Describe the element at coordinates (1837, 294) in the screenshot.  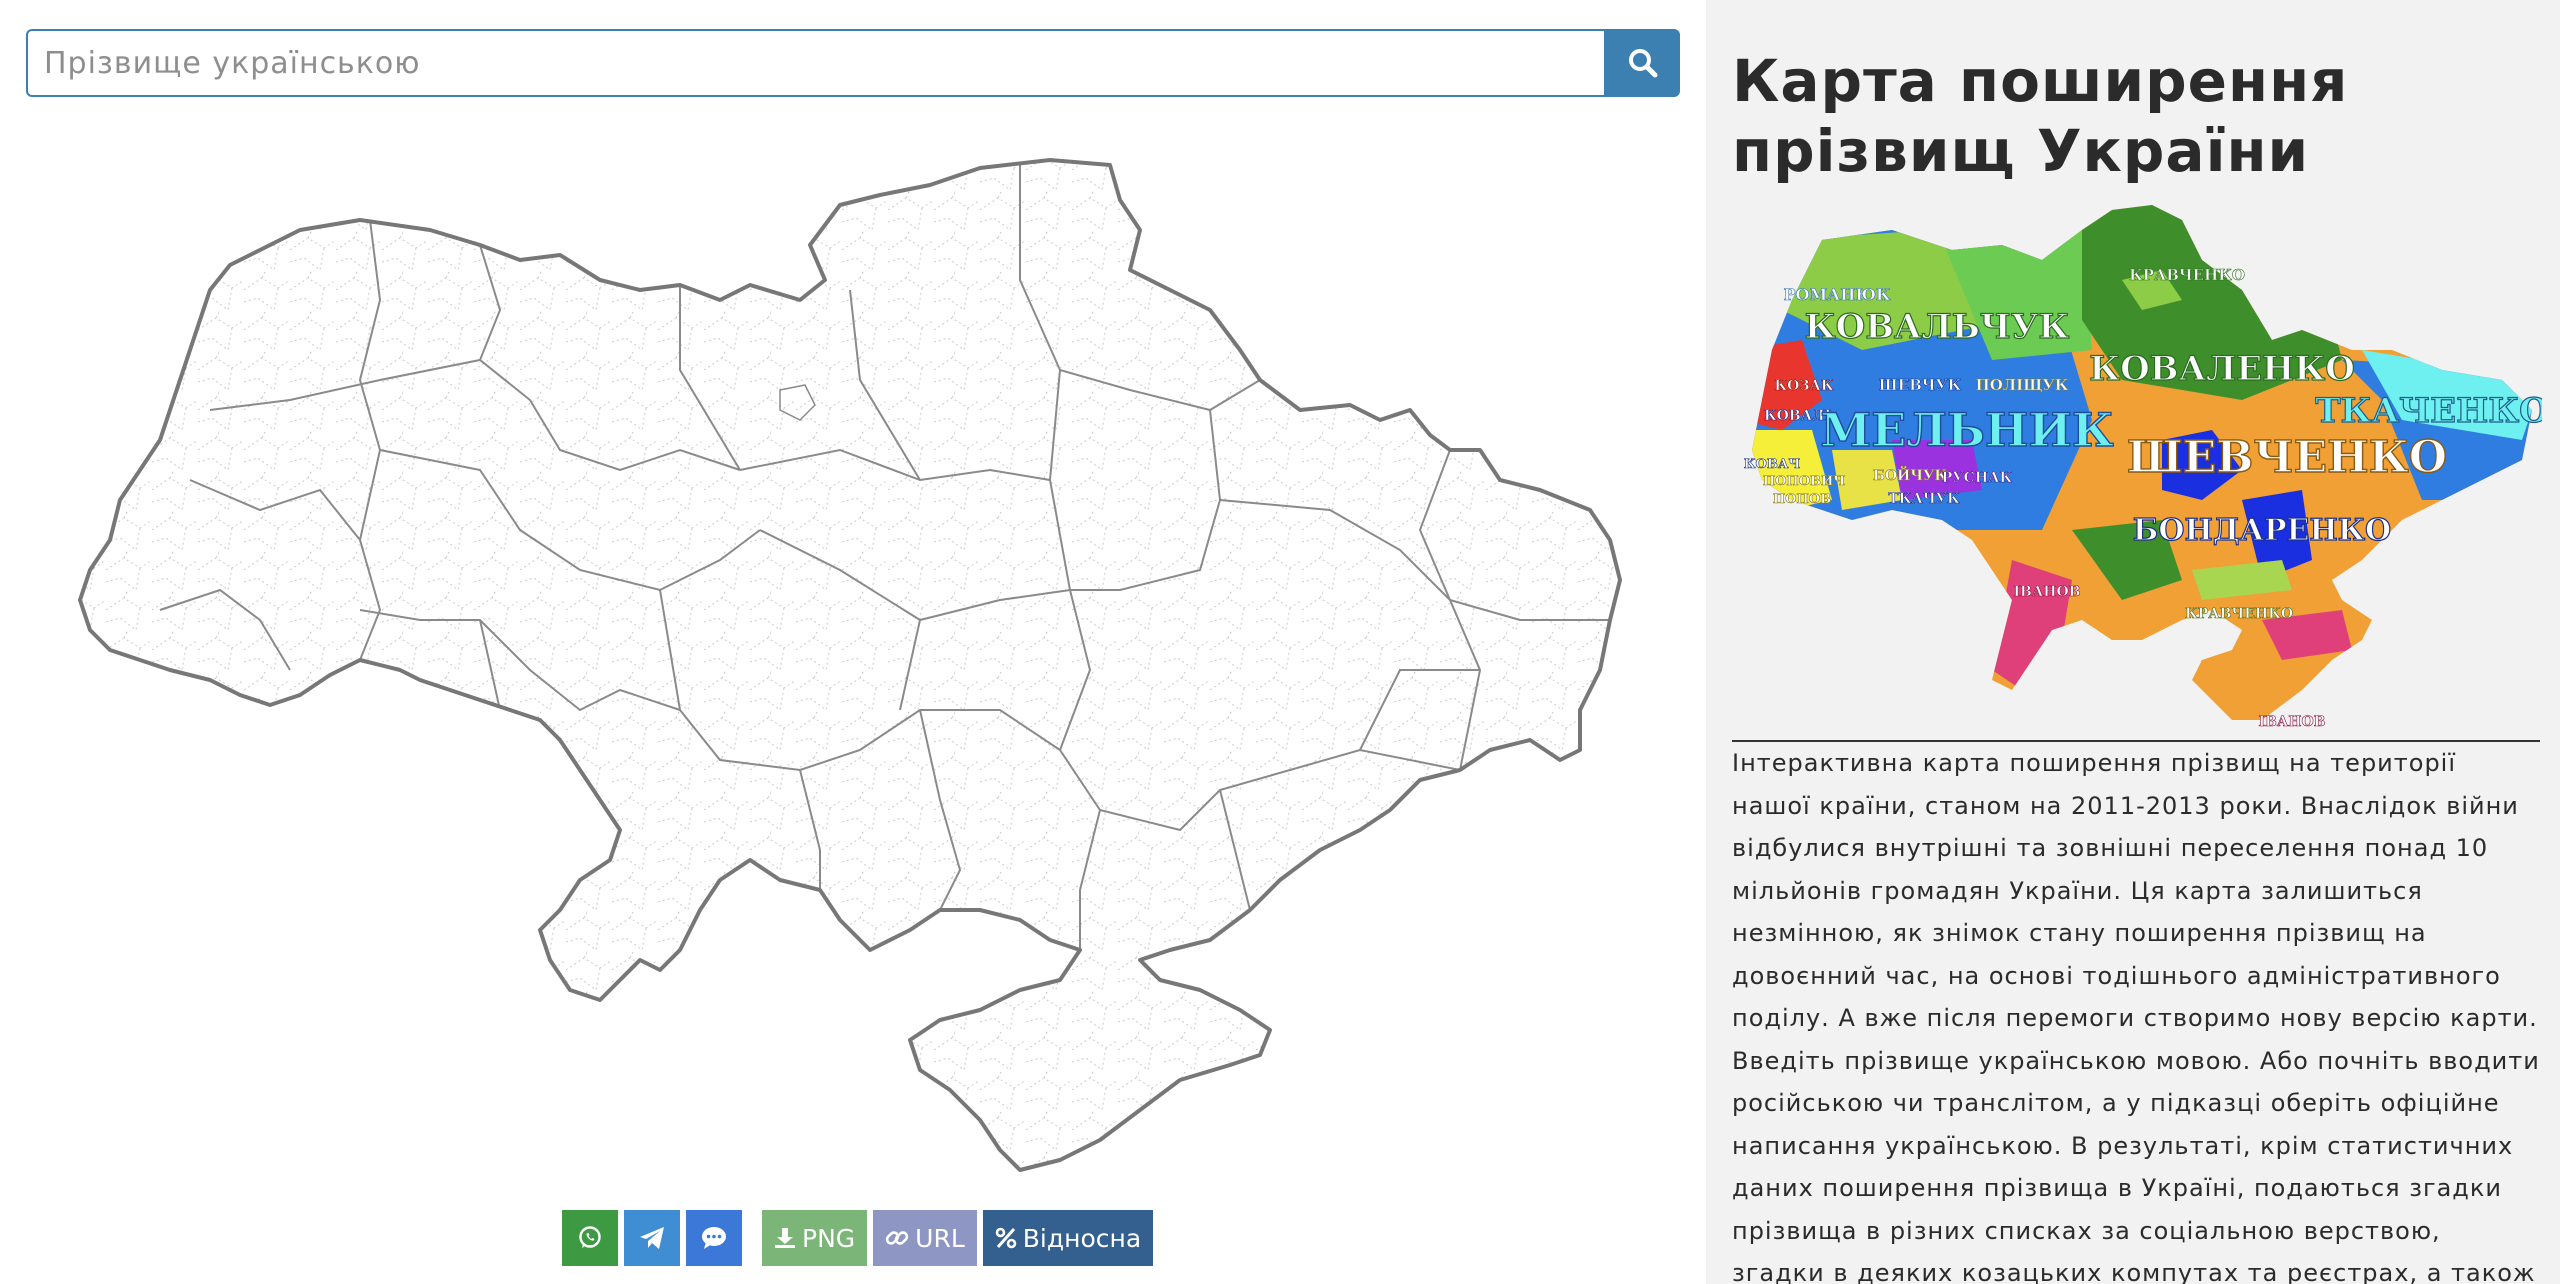
I see `preview-label: РОМАНЮК` at that location.